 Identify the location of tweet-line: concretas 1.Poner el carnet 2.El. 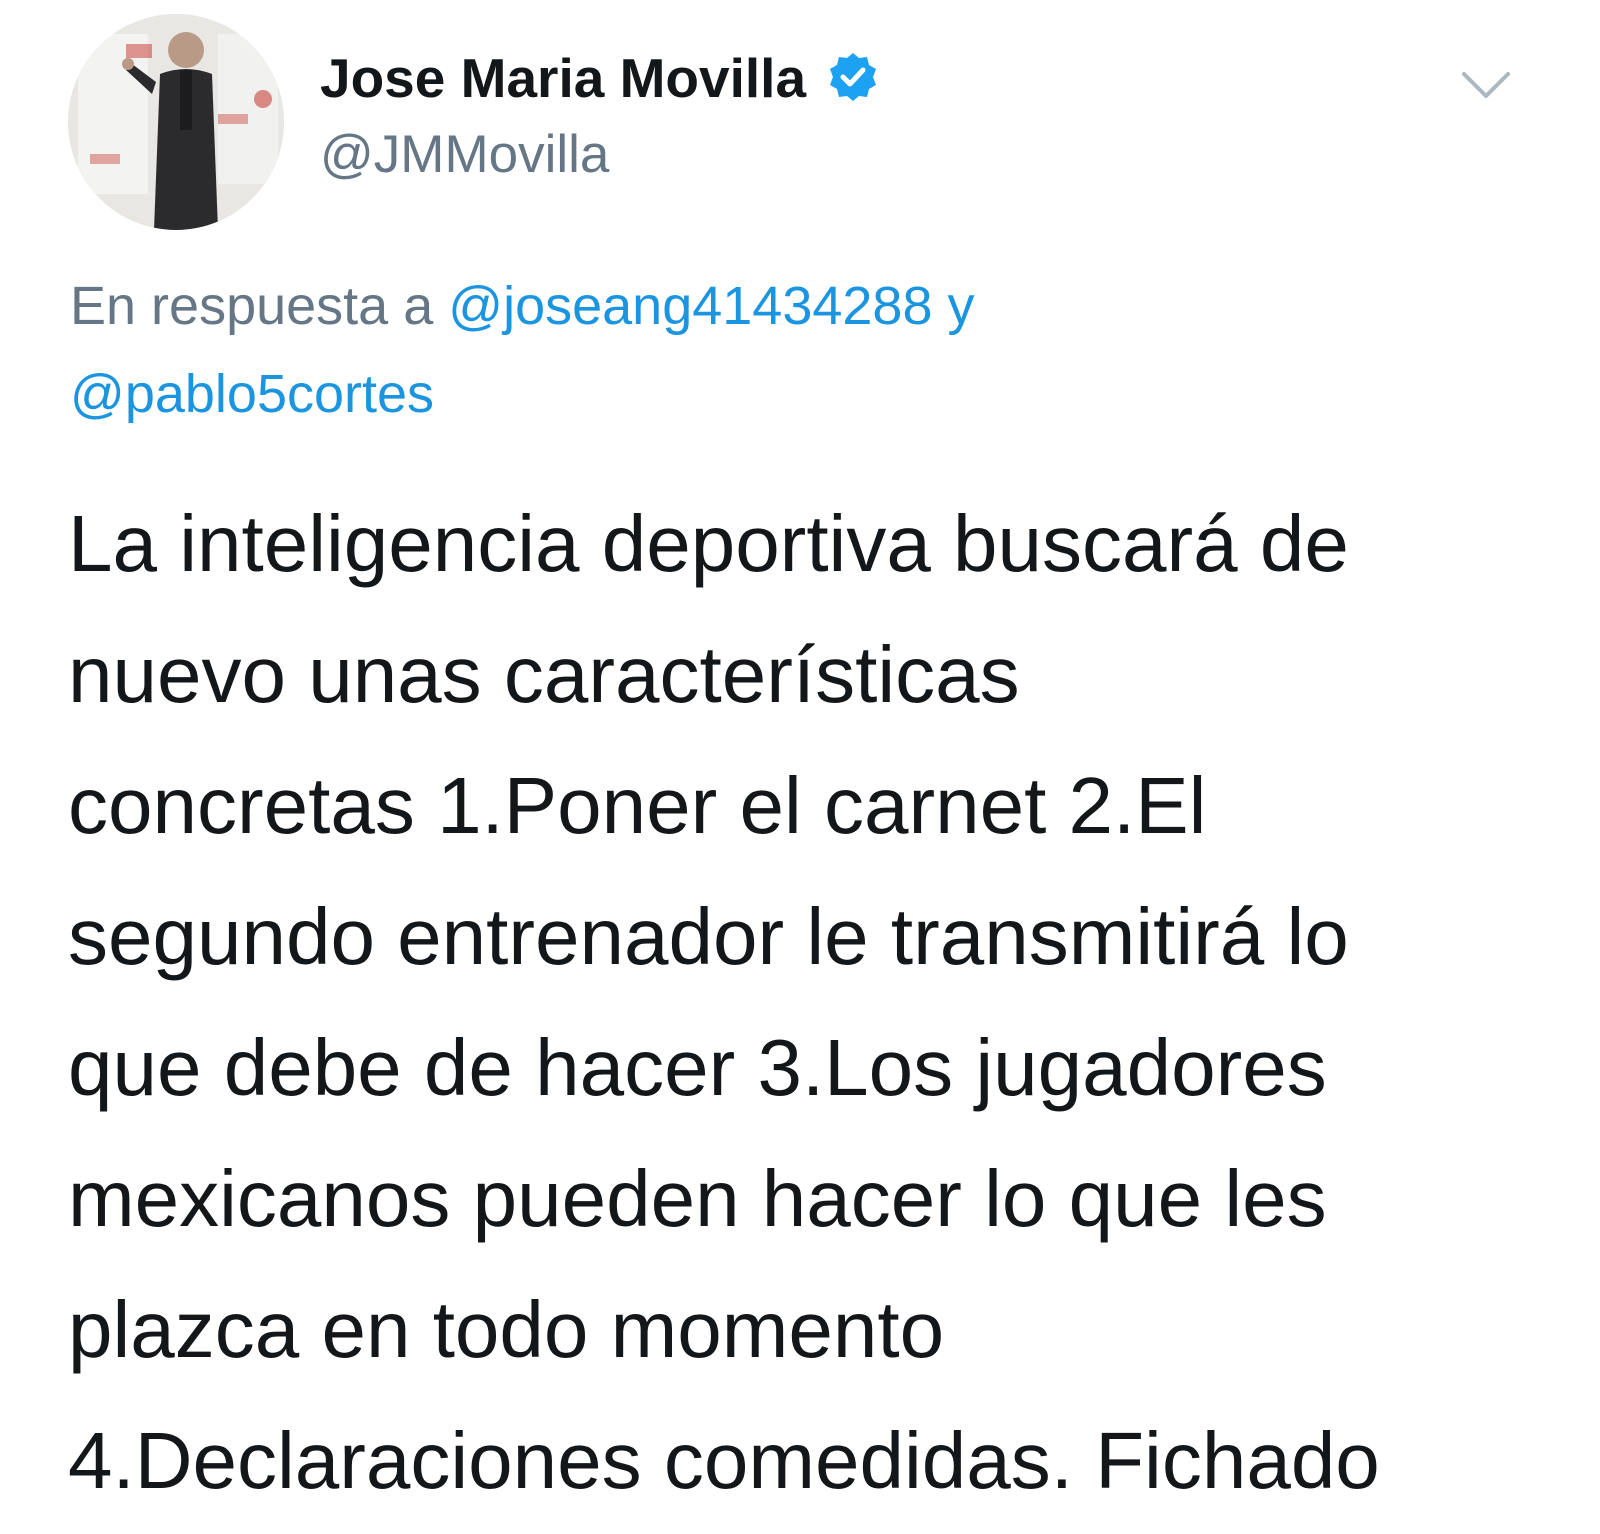
(637, 805).